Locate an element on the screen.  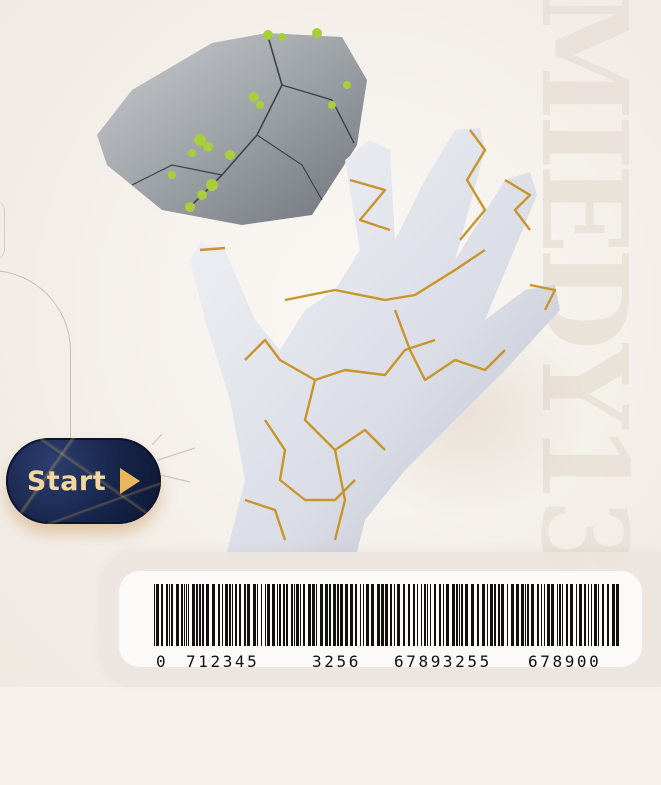
barcode-digit-group: 712345 is located at coordinates (223, 661).